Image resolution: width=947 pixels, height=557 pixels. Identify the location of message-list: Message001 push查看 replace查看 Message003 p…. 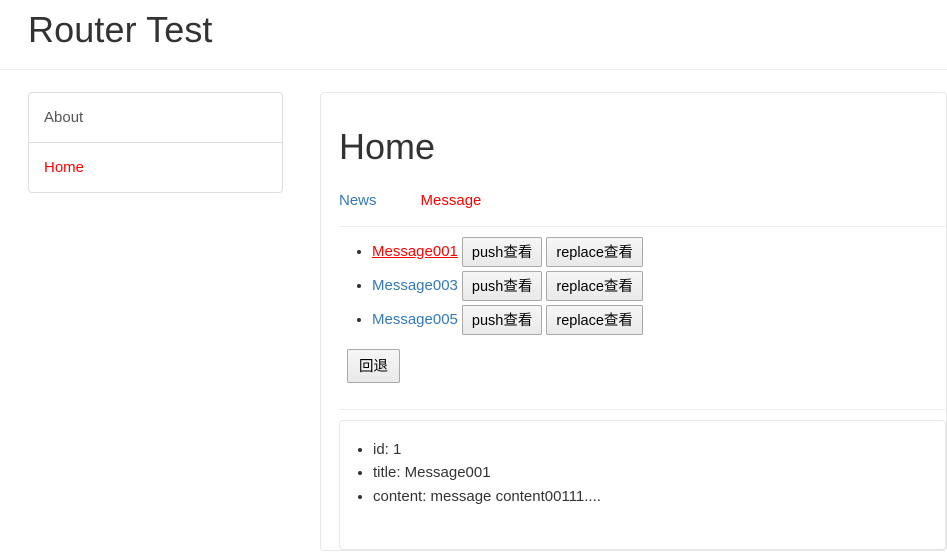
(633, 287).